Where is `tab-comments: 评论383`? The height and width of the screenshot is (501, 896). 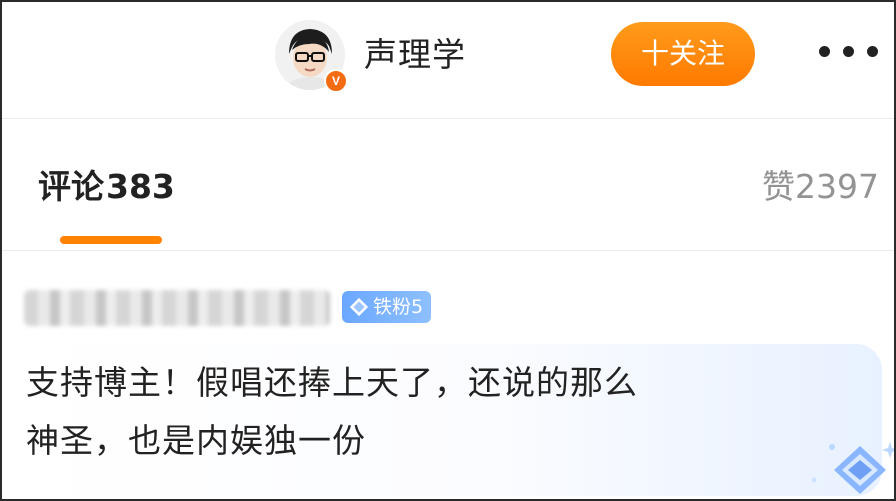
tab-comments: 评论383 is located at coordinates (106, 187).